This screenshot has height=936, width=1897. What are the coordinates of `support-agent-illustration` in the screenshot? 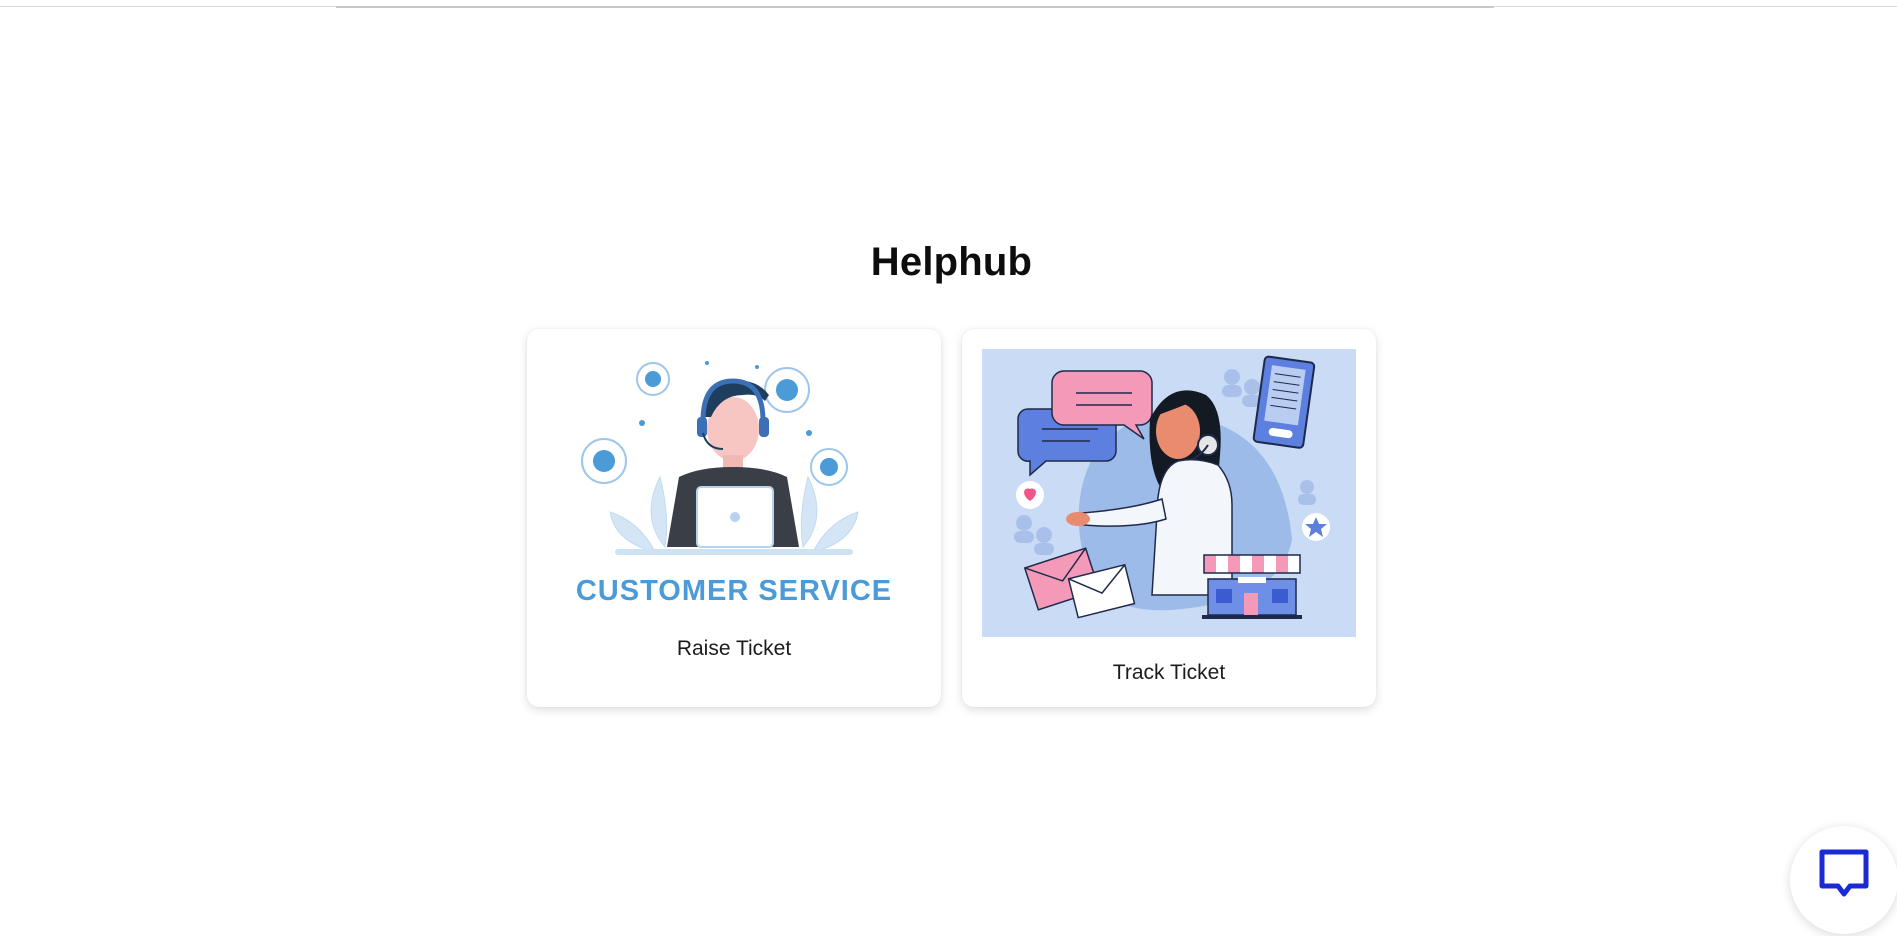 It's located at (1169, 493).